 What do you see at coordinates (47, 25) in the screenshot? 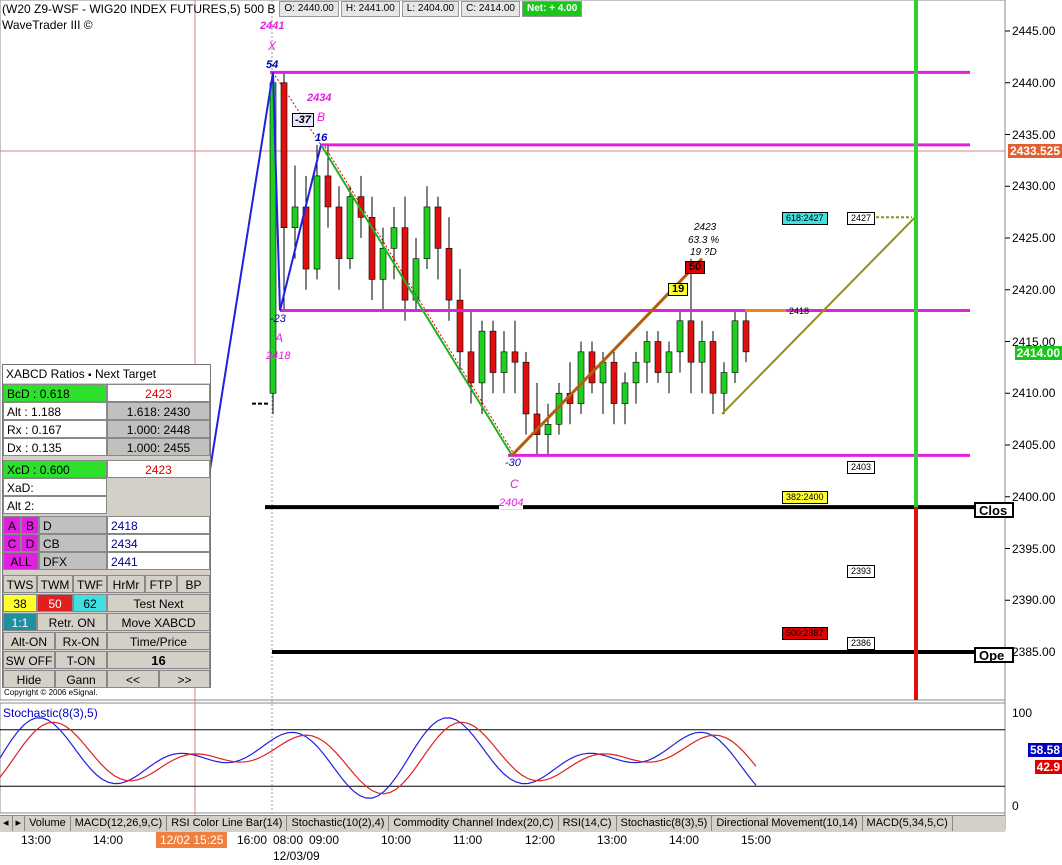
I see `brand-label: WaveTrader III ©` at bounding box center [47, 25].